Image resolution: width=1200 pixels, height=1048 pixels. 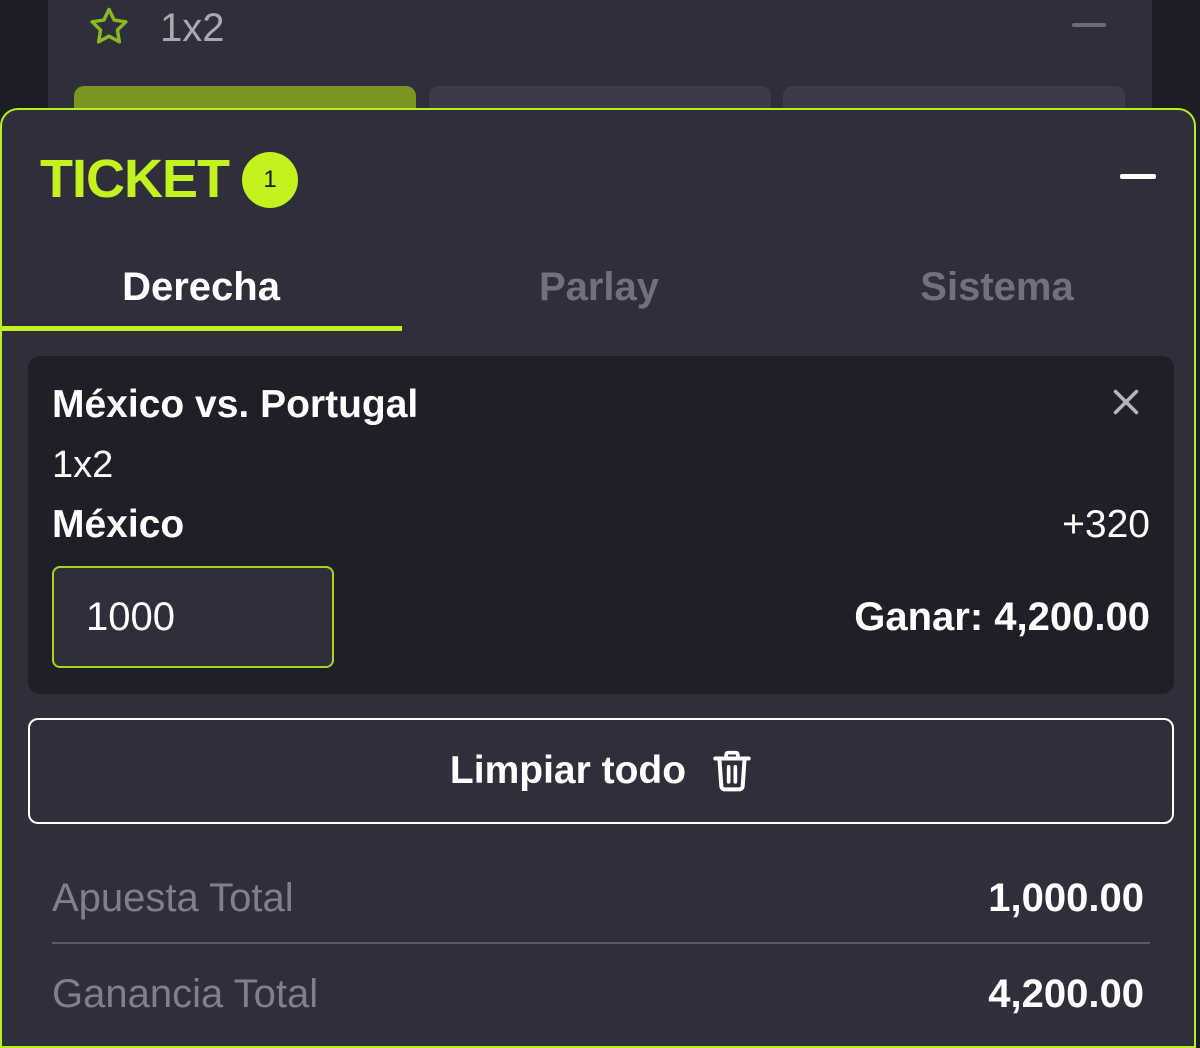 What do you see at coordinates (1138, 176) in the screenshot?
I see `minus-icon` at bounding box center [1138, 176].